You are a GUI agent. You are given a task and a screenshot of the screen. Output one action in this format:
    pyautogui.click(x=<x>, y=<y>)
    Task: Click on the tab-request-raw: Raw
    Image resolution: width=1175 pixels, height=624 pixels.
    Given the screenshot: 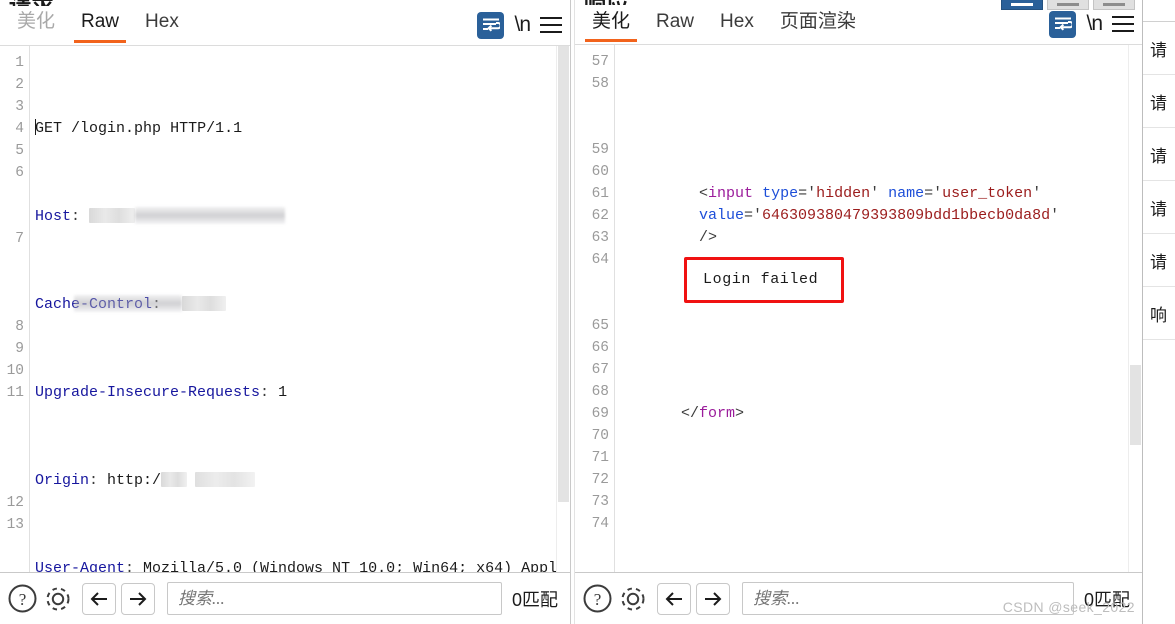 What is the action you would take?
    pyautogui.click(x=100, y=26)
    